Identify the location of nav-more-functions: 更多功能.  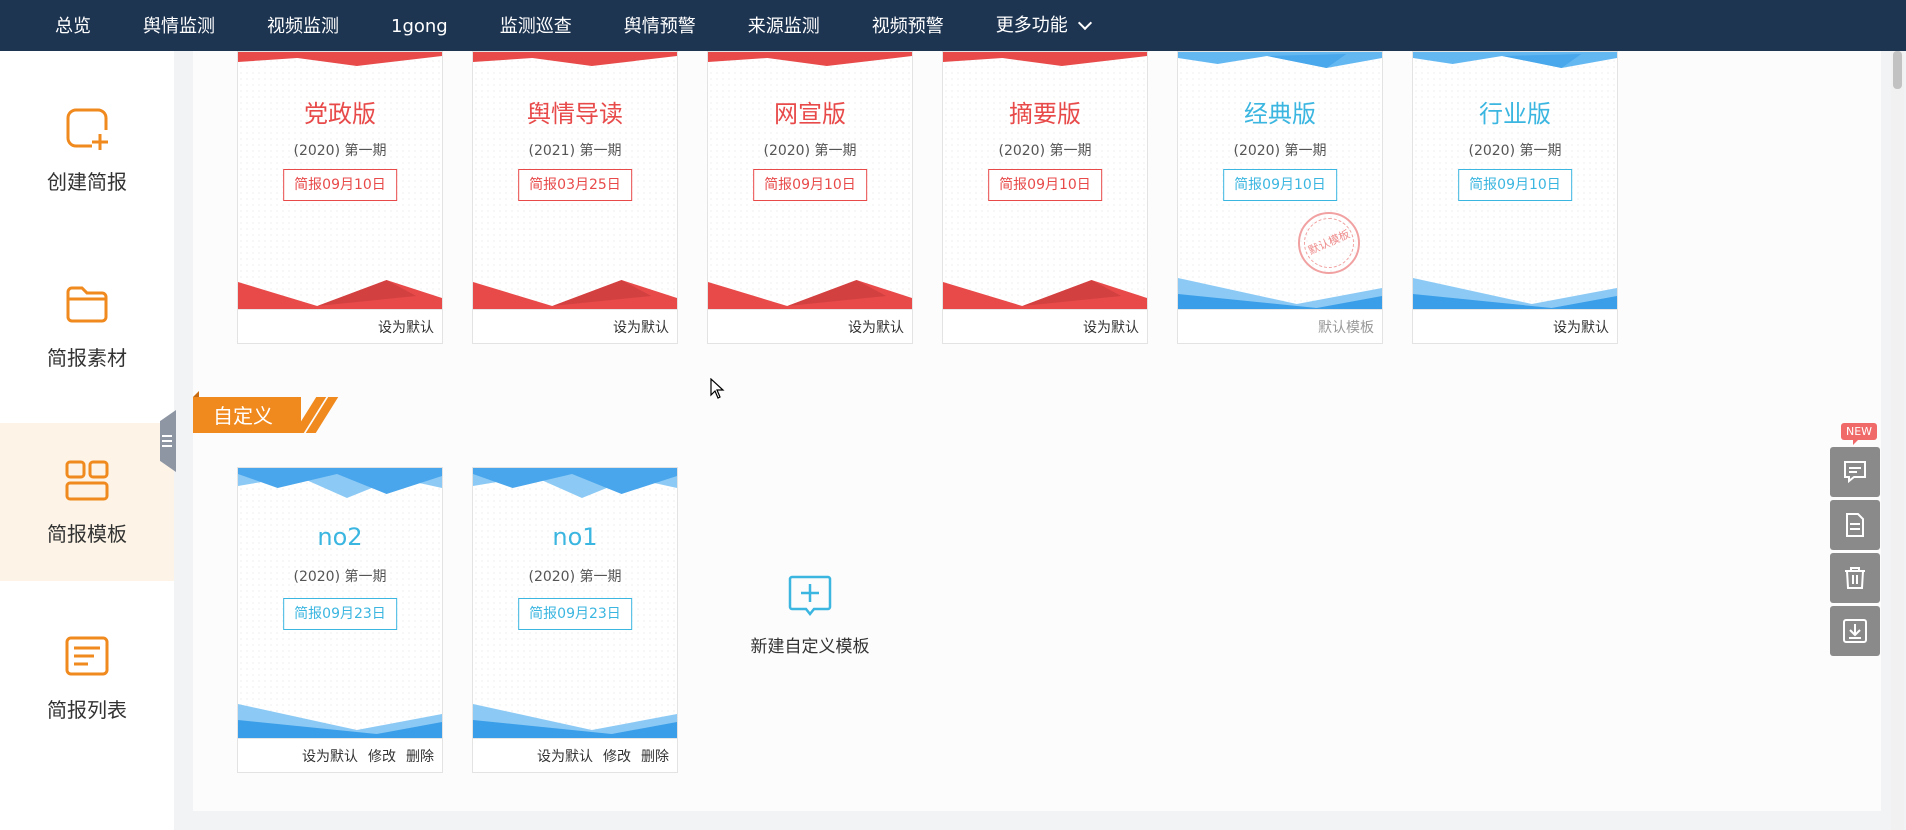
(1043, 25).